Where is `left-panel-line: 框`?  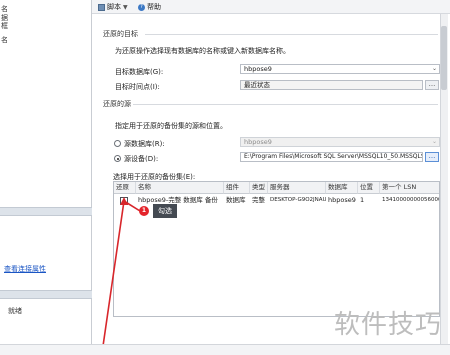
left-panel-line: 框 is located at coordinates (4, 26).